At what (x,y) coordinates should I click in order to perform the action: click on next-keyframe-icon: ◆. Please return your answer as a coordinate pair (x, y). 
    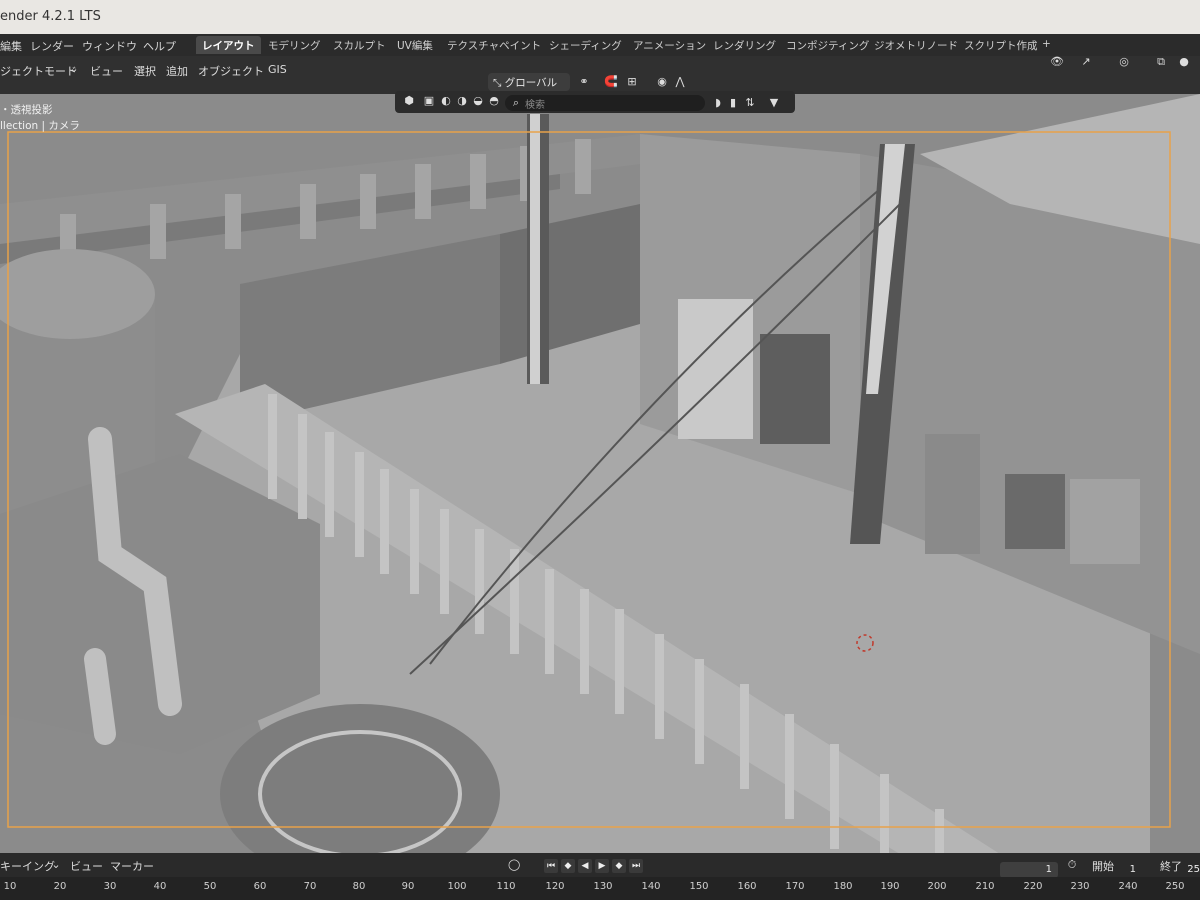
    Looking at the image, I should click on (619, 866).